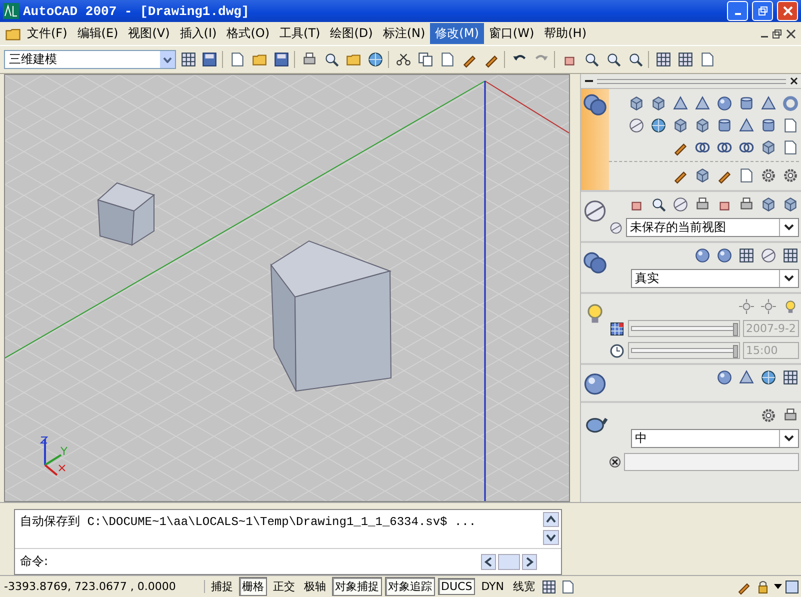  Describe the element at coordinates (11, 11) in the screenshot. I see `app-logo-icon` at that location.